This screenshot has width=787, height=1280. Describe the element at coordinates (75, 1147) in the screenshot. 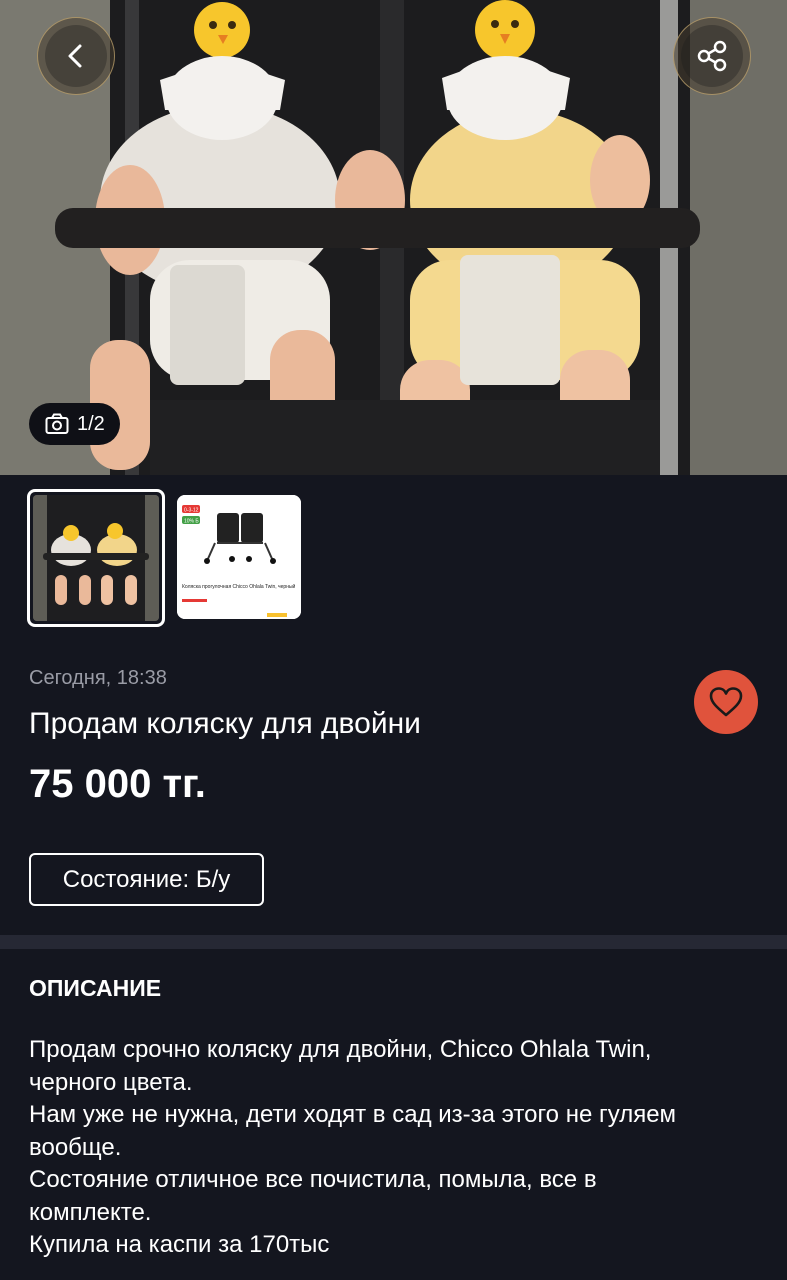

I see `description-line: вообще.` at that location.